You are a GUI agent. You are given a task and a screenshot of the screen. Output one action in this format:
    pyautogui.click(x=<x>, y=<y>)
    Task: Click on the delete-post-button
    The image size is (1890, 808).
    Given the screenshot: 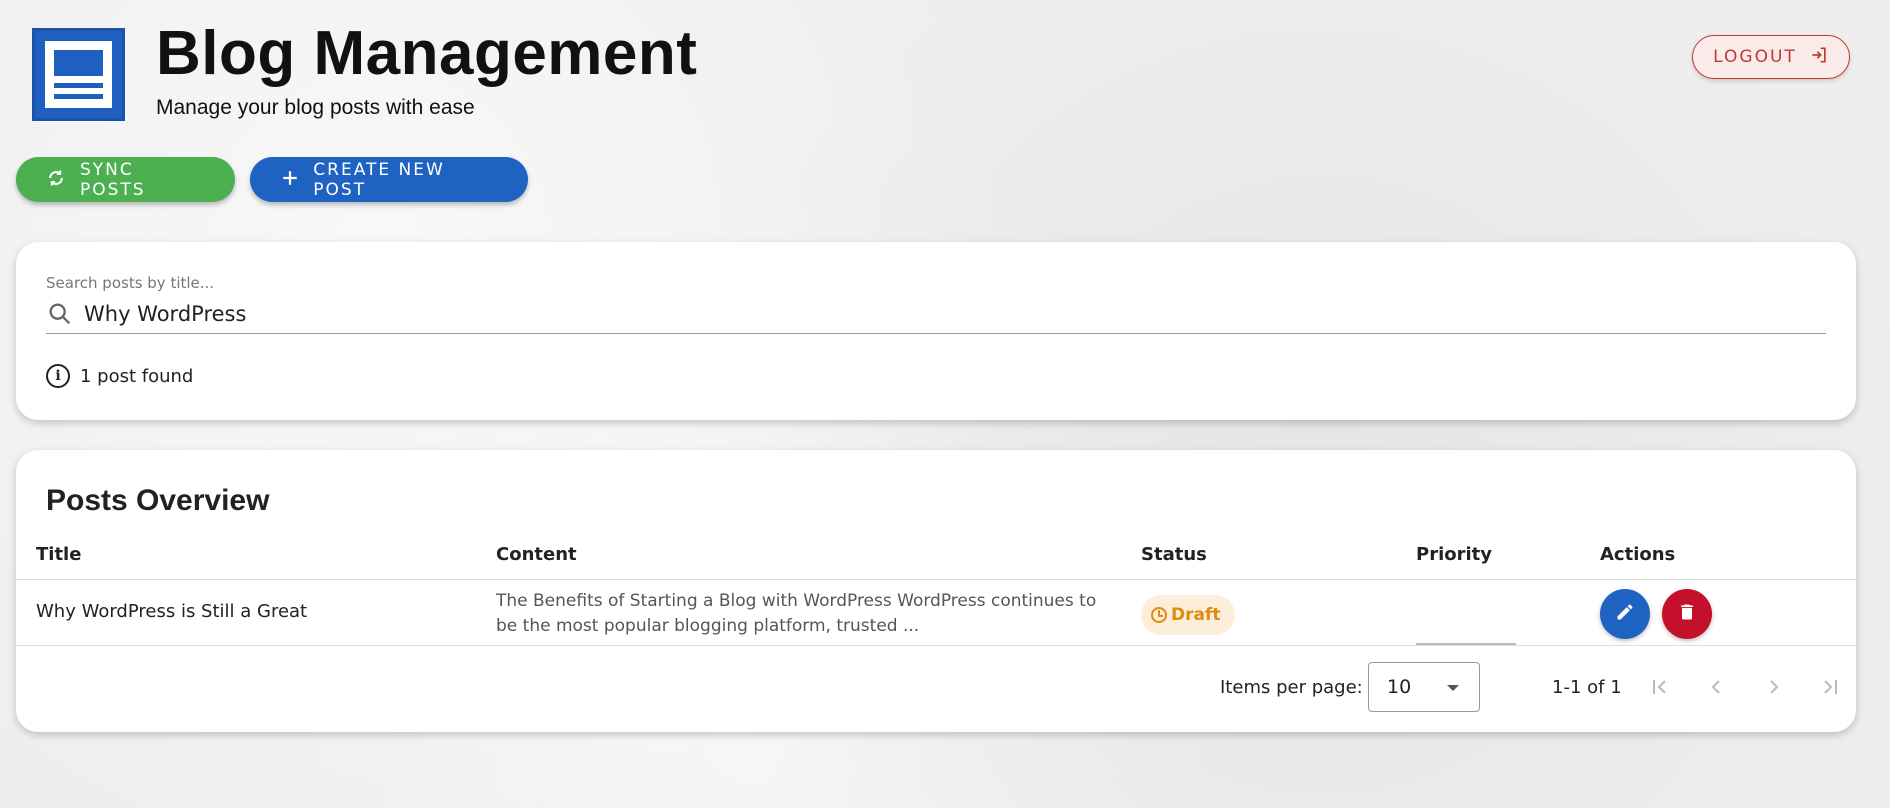 What is the action you would take?
    pyautogui.click(x=1687, y=614)
    